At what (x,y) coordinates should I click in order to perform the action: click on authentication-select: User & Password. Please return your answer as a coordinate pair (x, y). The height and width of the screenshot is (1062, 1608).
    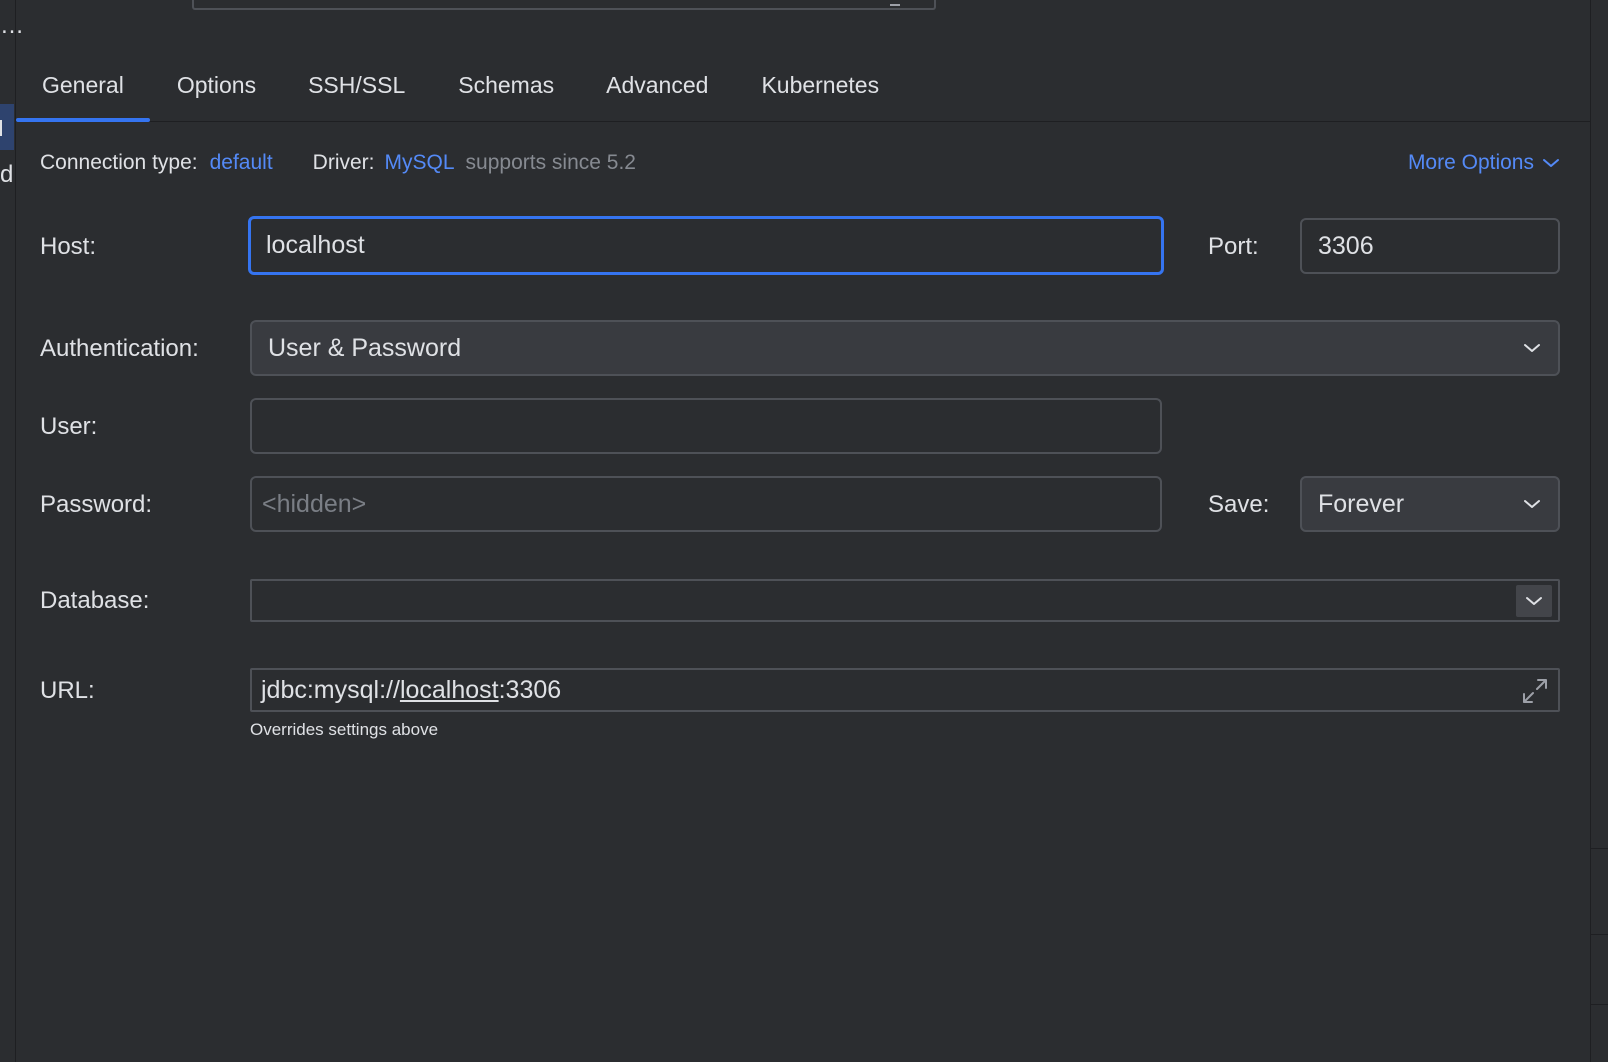
    Looking at the image, I should click on (905, 348).